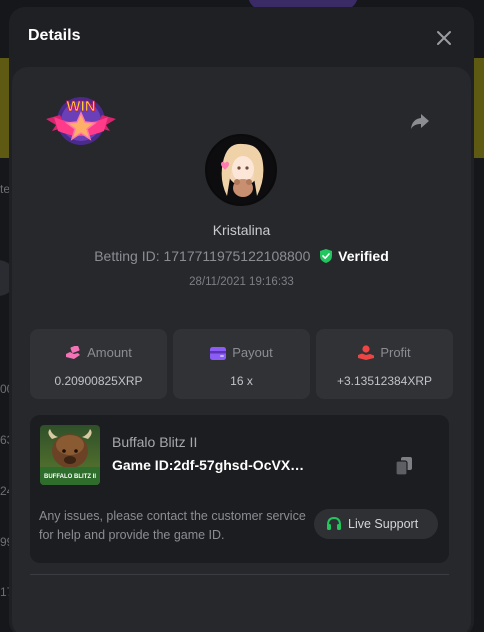 The width and height of the screenshot is (484, 632). I want to click on close-icon, so click(444, 38).